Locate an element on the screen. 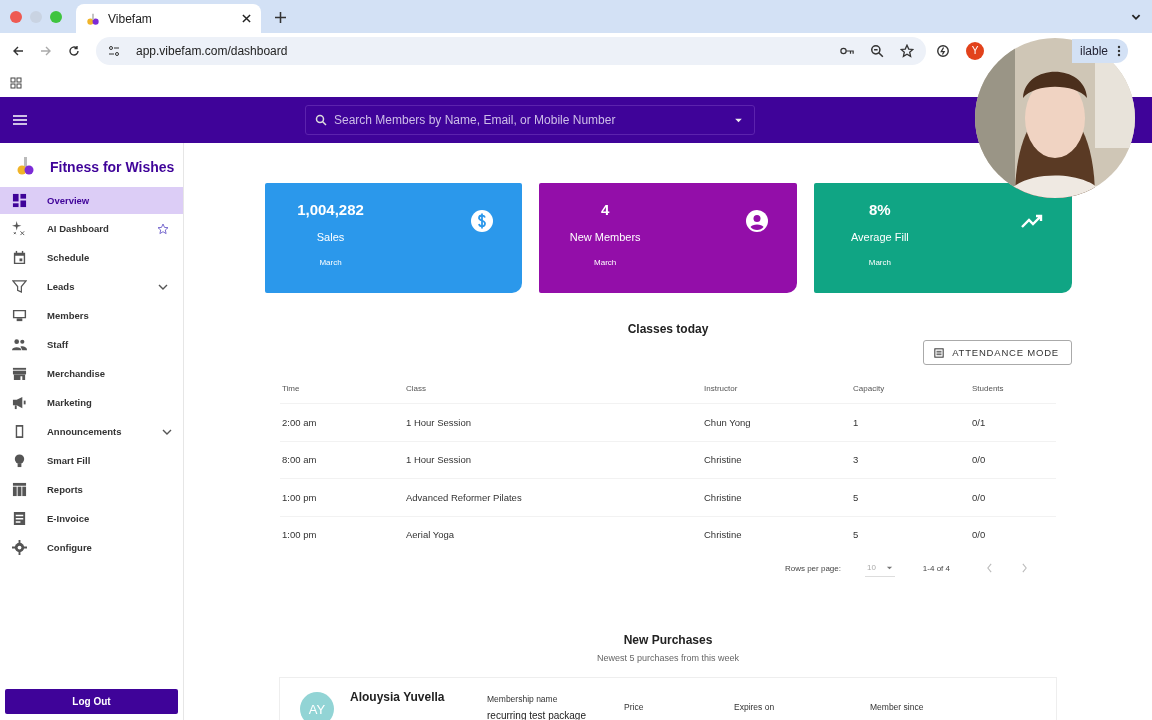 The width and height of the screenshot is (1152, 720). table-cell: 3 is located at coordinates (856, 460).